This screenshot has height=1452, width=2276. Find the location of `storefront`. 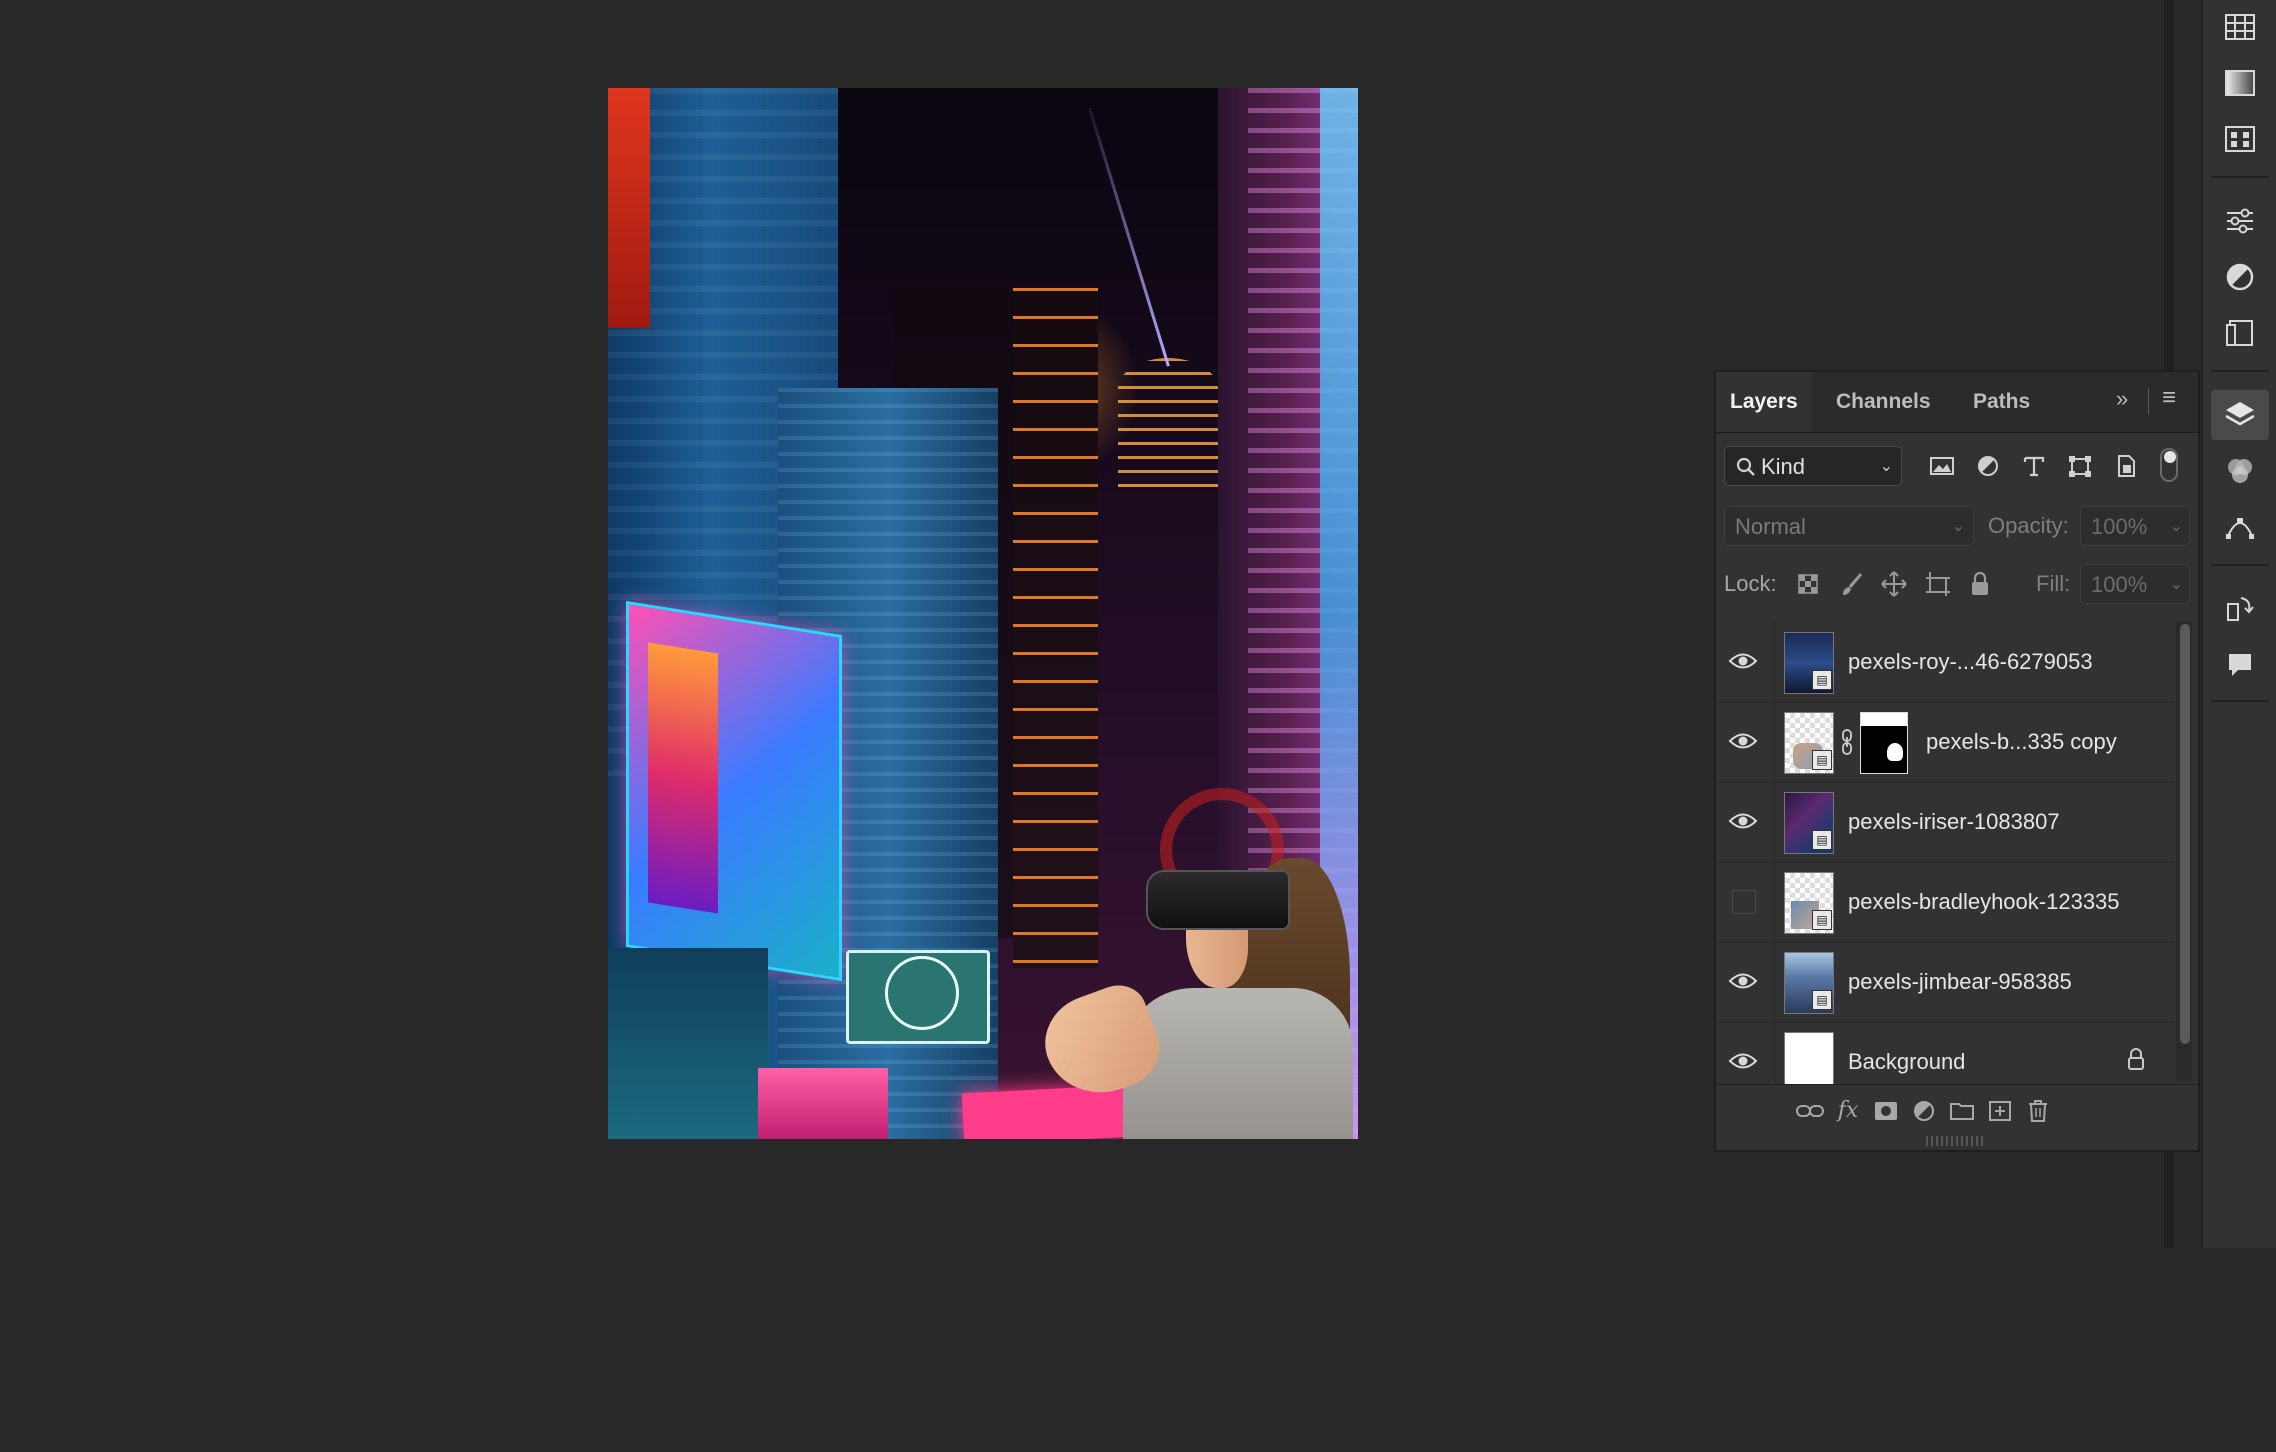

storefront is located at coordinates (688, 1043).